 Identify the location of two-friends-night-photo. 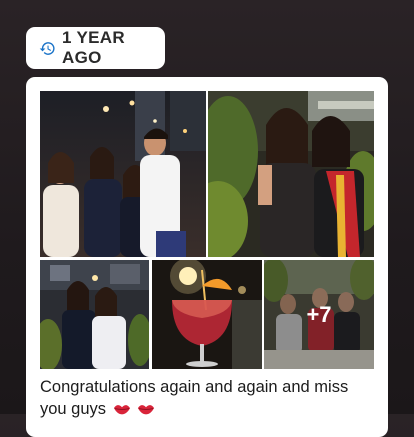
(94, 314).